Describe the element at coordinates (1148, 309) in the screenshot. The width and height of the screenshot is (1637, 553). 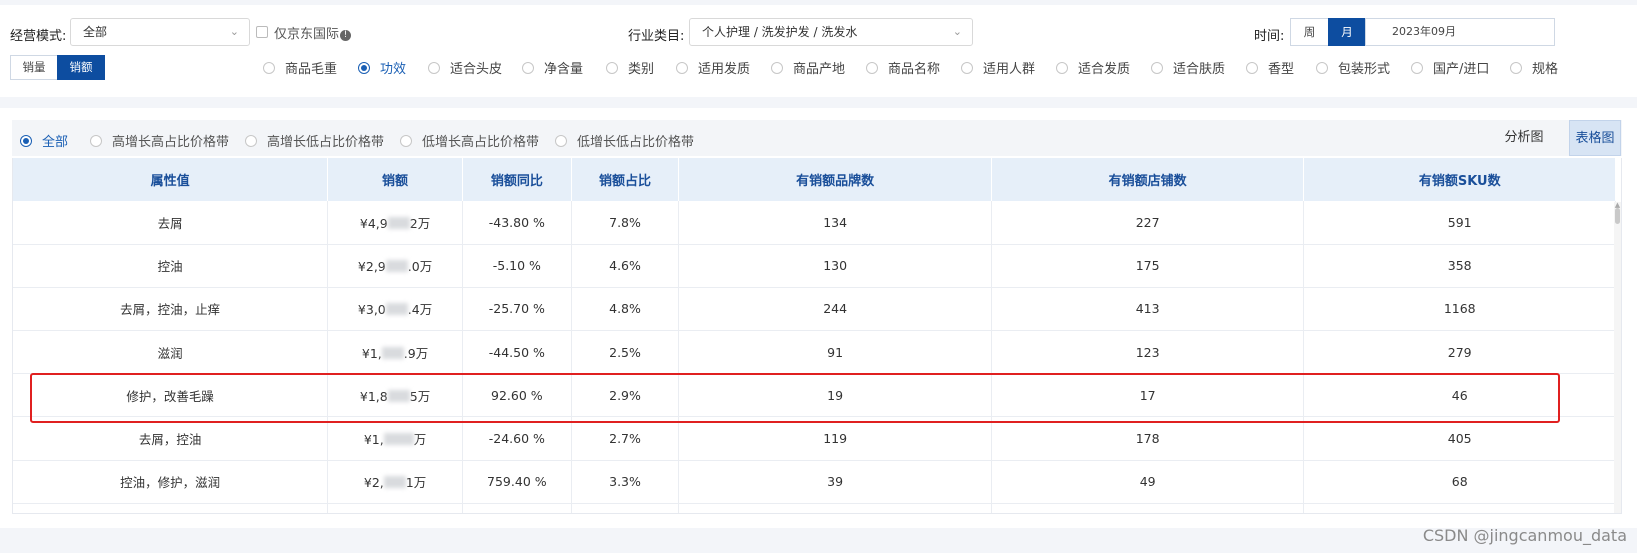
I see `cell-shops: 413` at that location.